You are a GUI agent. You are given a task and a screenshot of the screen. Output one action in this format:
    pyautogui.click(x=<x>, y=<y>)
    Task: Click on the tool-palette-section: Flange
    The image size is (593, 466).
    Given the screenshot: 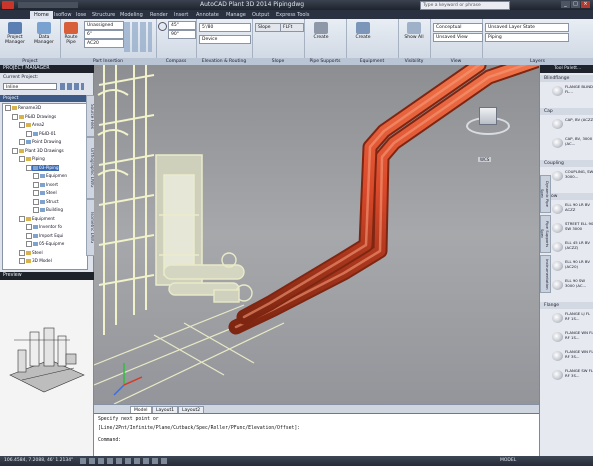 What is the action you would take?
    pyautogui.click(x=566, y=305)
    